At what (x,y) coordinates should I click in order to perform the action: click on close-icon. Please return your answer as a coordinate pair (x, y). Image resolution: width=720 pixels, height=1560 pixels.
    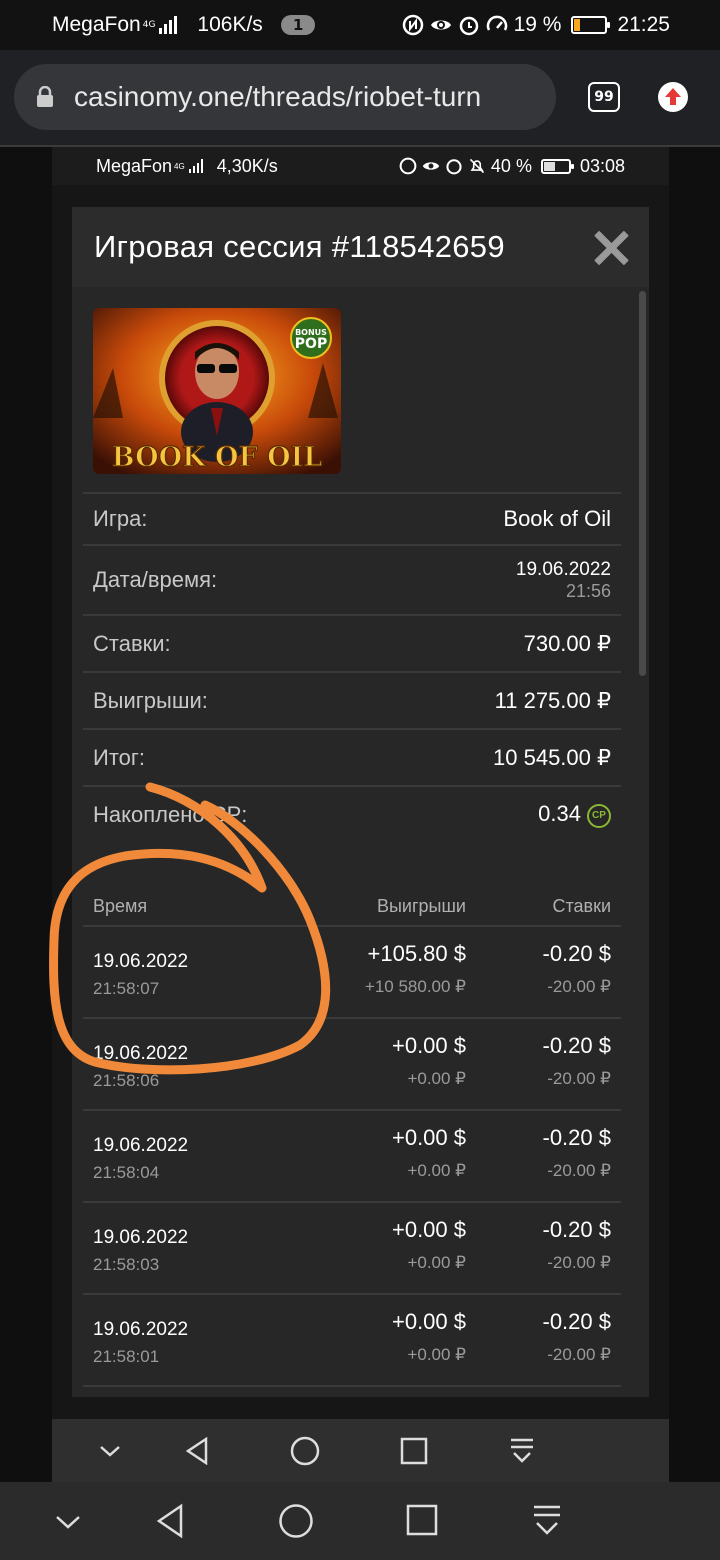
    Looking at the image, I should click on (610, 247).